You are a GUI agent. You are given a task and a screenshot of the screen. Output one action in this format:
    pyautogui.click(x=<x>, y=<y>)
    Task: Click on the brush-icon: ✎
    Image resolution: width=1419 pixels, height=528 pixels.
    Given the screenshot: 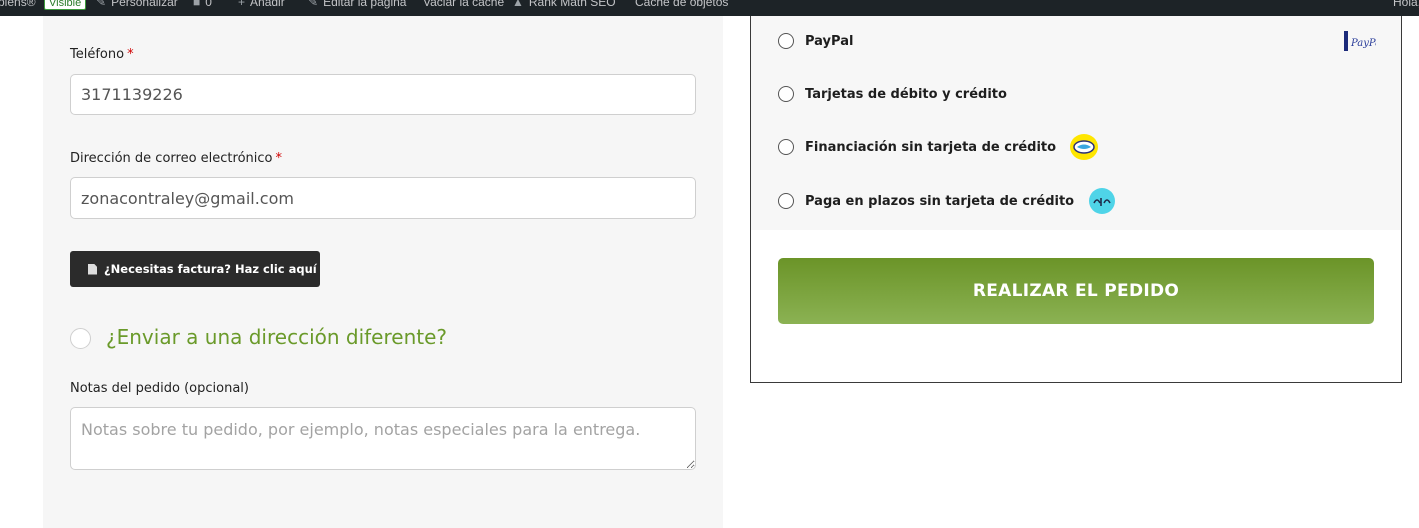 What is the action you would take?
    pyautogui.click(x=101, y=4)
    